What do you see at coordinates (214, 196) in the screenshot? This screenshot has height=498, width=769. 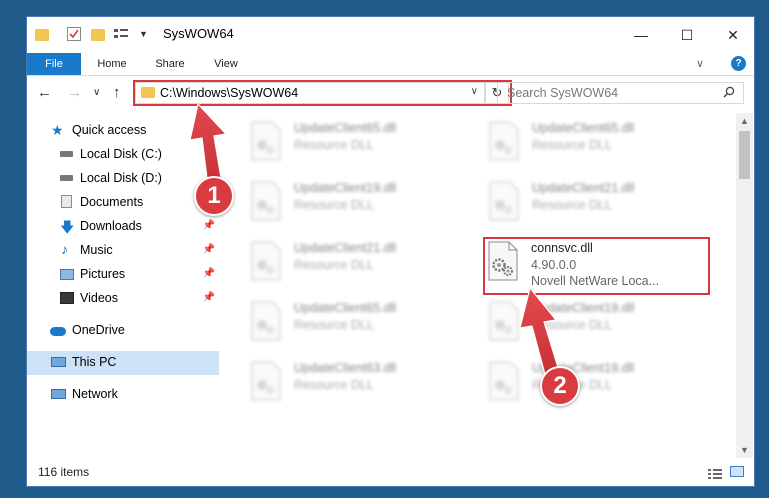 I see `step-1-badge: 1` at bounding box center [214, 196].